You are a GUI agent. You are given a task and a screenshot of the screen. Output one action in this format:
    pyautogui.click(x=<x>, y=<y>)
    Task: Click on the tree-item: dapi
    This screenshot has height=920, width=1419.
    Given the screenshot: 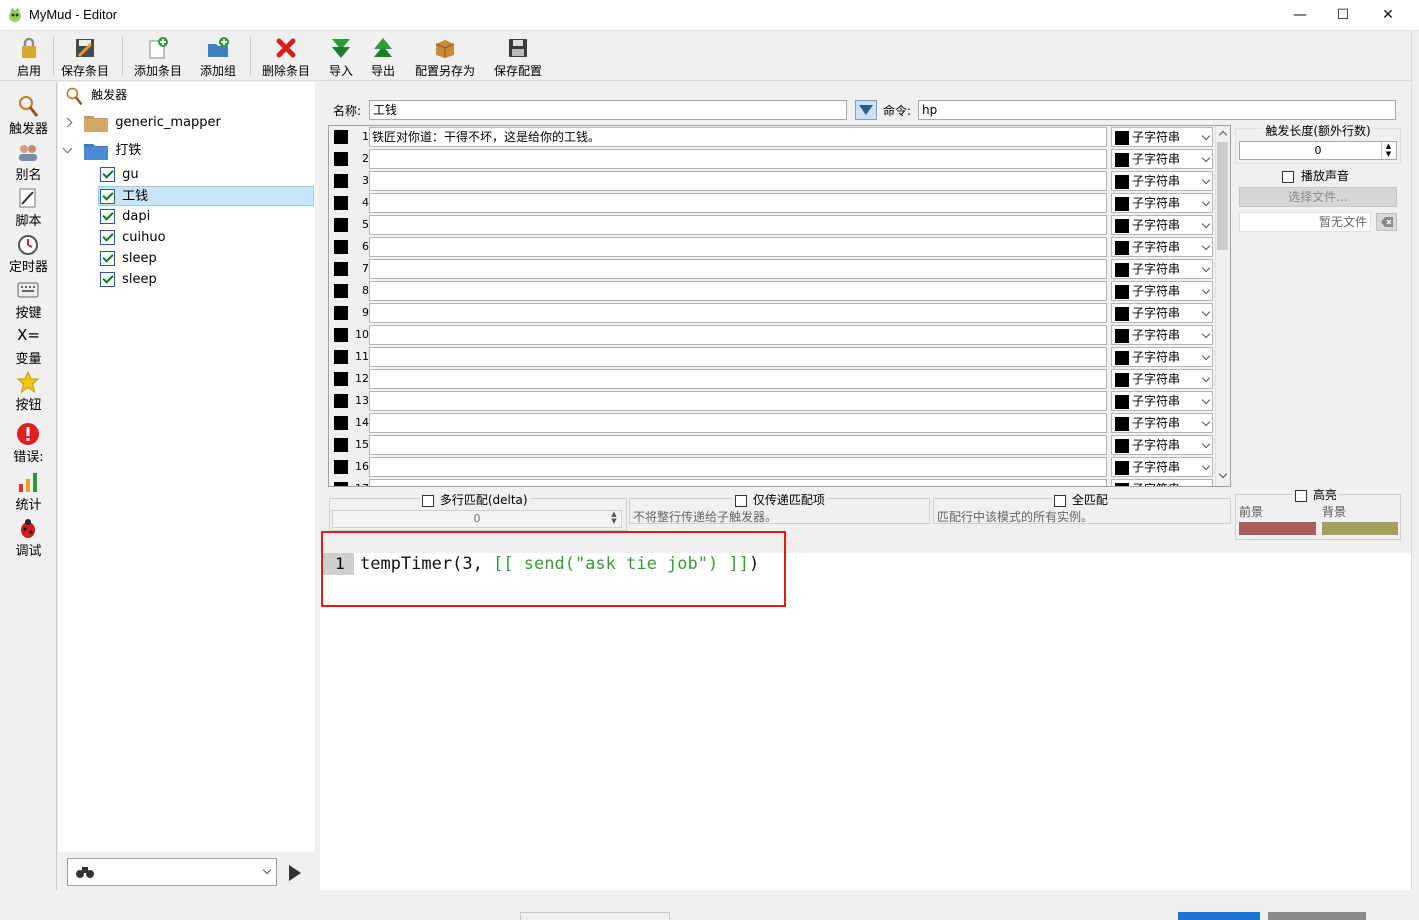 What is the action you would take?
    pyautogui.click(x=125, y=217)
    